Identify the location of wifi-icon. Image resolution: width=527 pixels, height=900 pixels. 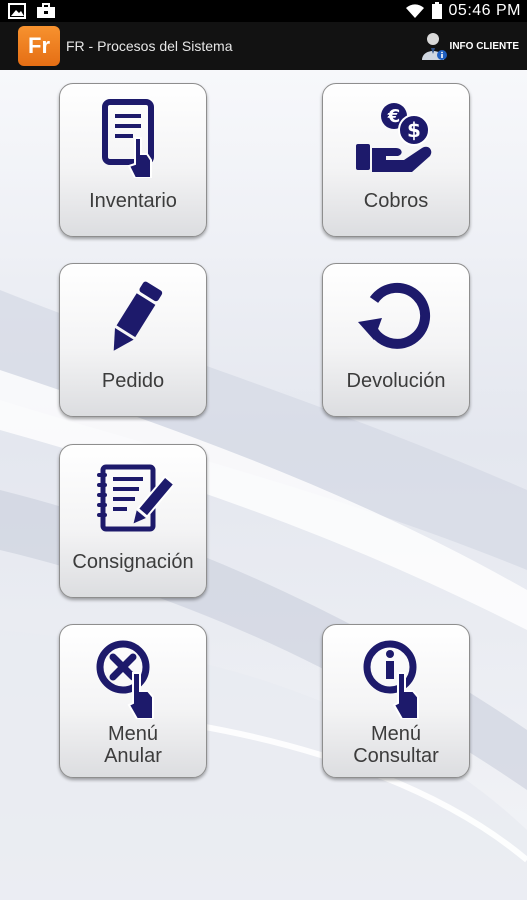
(414, 11).